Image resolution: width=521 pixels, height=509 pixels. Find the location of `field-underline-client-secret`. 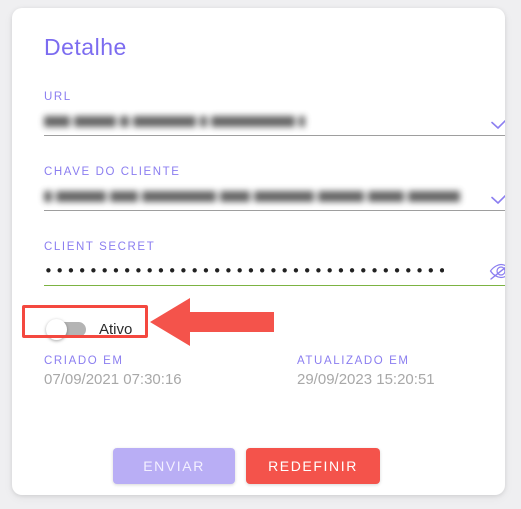

field-underline-client-secret is located at coordinates (274, 285).